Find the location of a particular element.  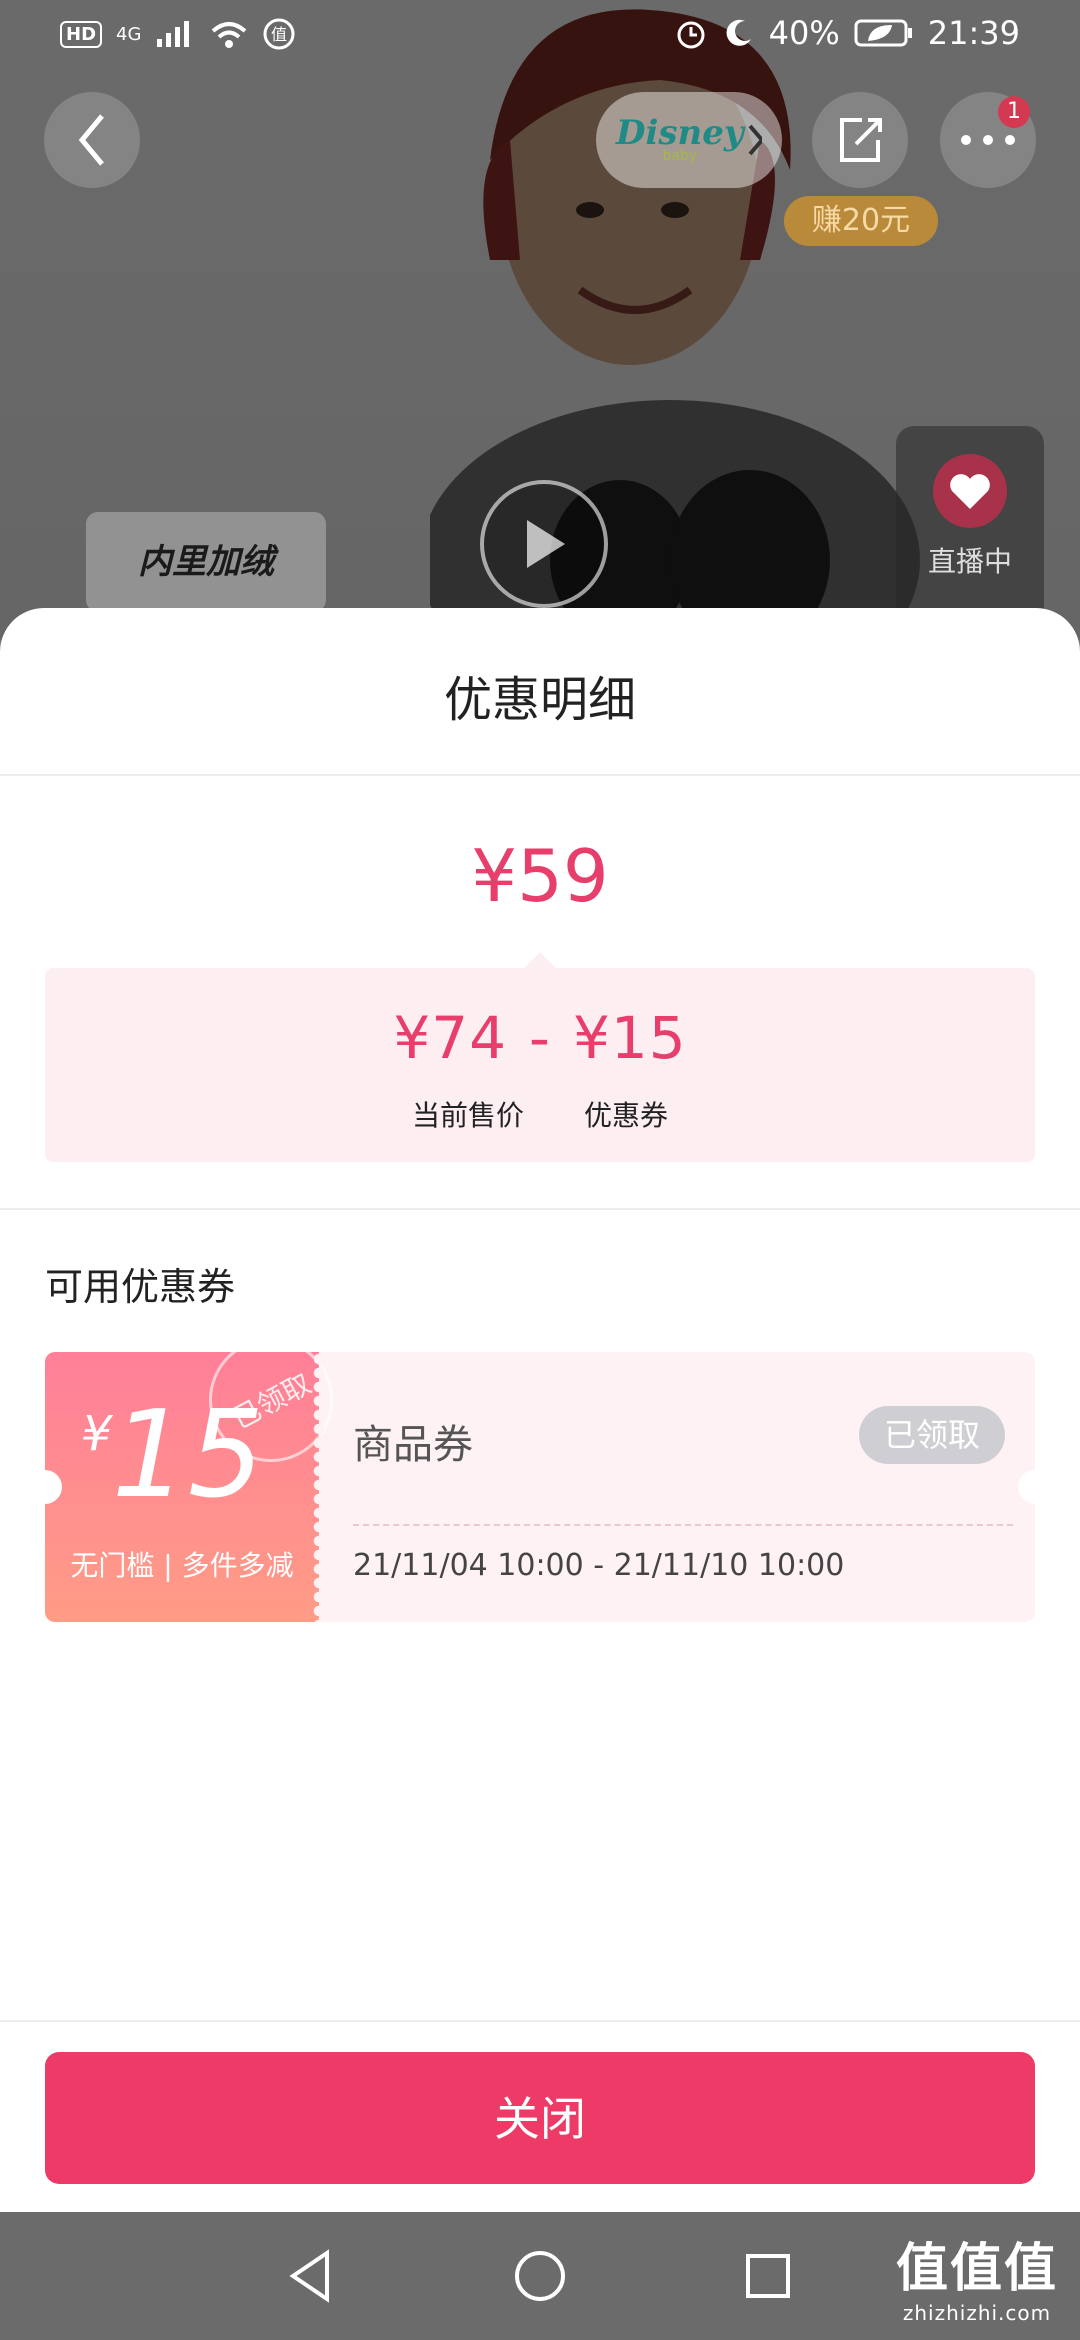

current-price: ¥74 is located at coordinates (450, 1038).